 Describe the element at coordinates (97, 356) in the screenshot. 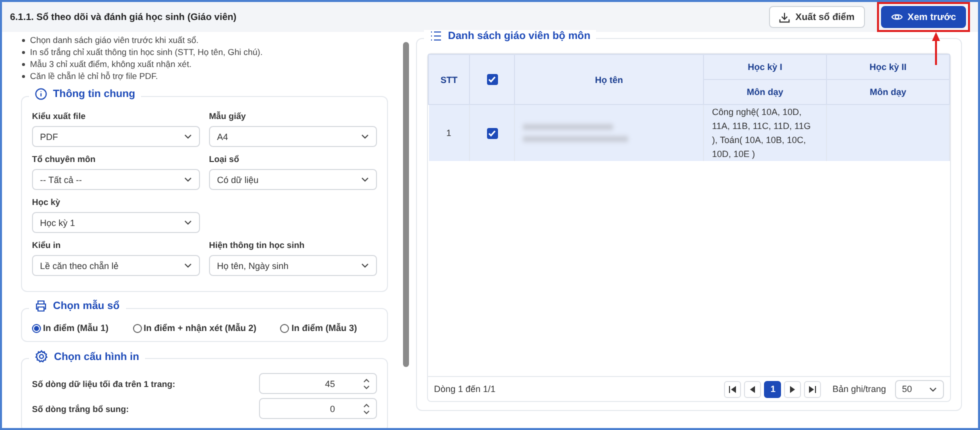

I see `section-title: Chọn cấu hình in` at that location.